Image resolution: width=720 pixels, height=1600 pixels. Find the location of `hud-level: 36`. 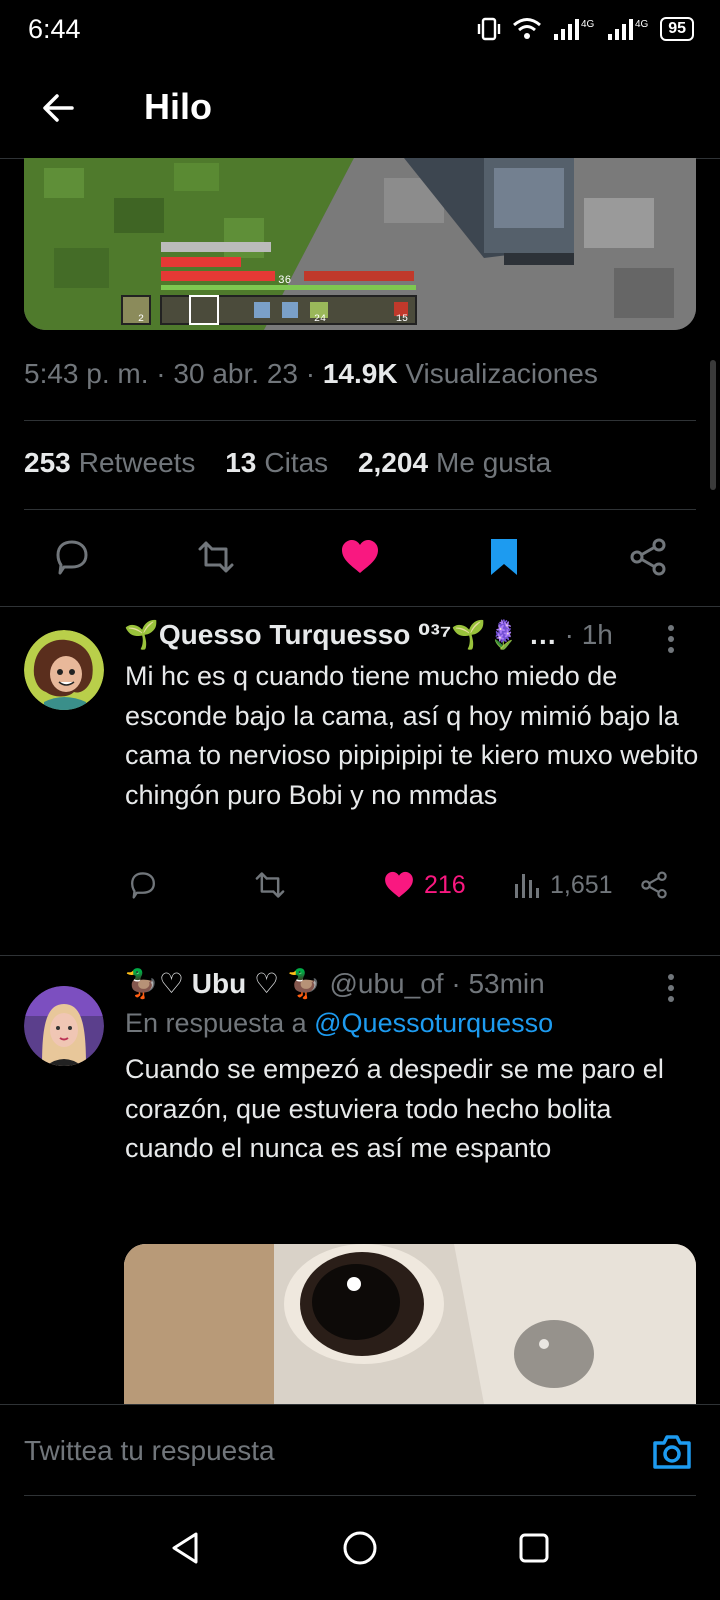

hud-level: 36 is located at coordinates (284, 281).